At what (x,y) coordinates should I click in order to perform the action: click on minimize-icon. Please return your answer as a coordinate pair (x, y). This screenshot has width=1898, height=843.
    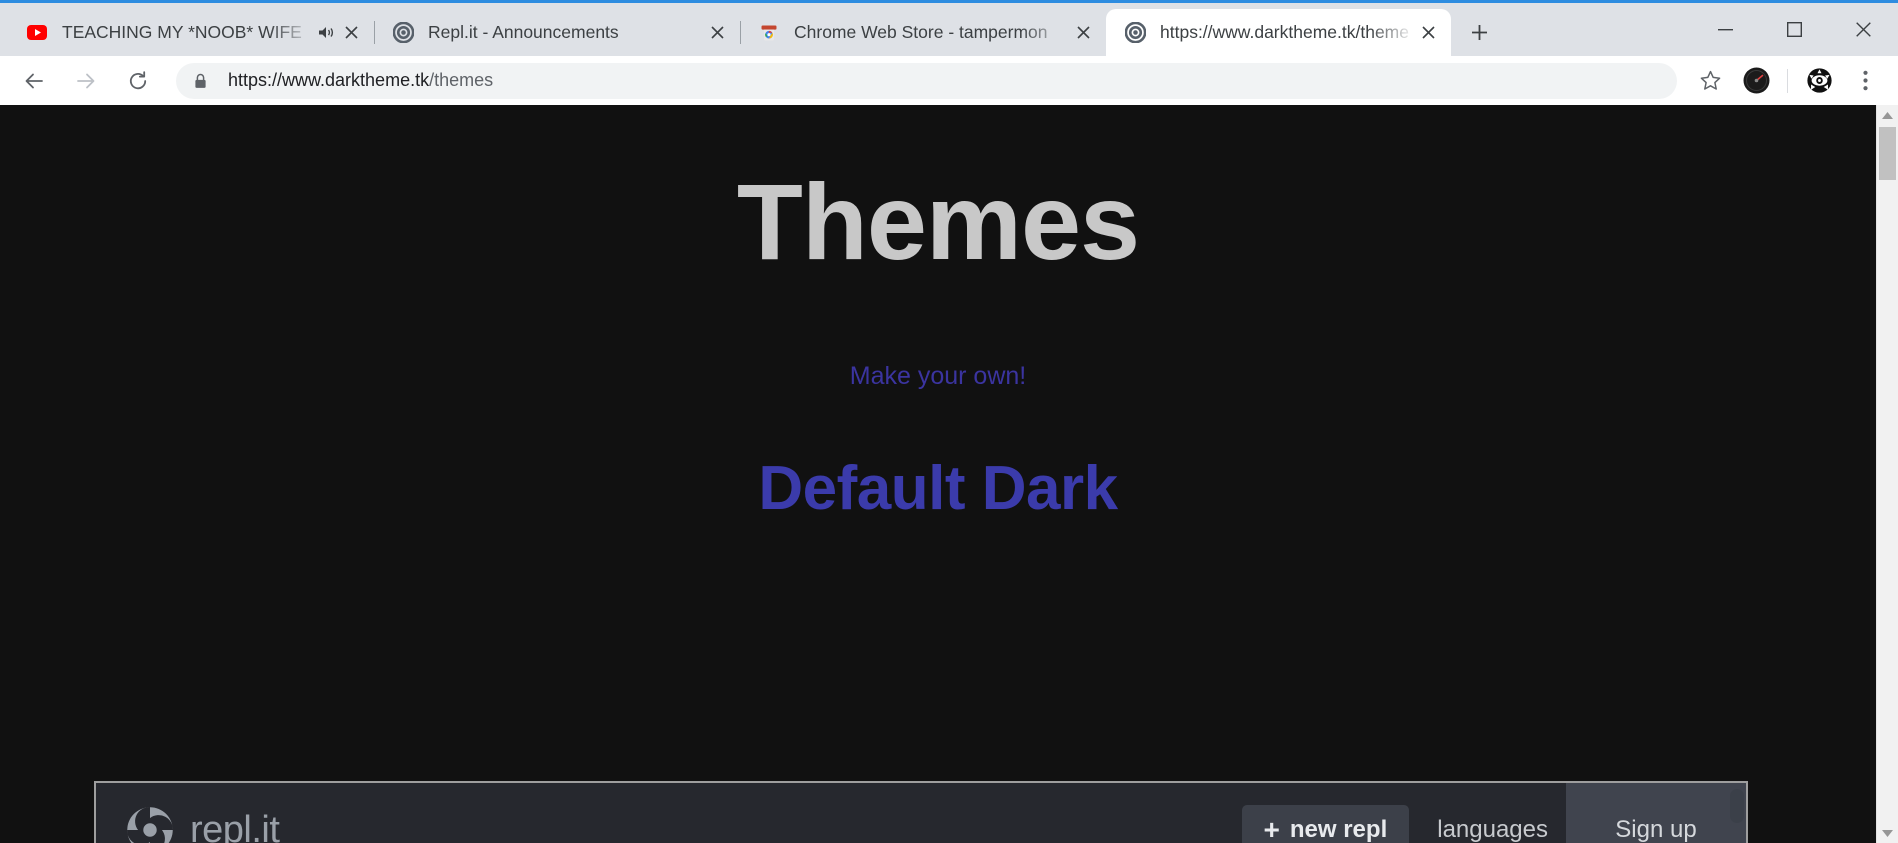
    Looking at the image, I should click on (1725, 29).